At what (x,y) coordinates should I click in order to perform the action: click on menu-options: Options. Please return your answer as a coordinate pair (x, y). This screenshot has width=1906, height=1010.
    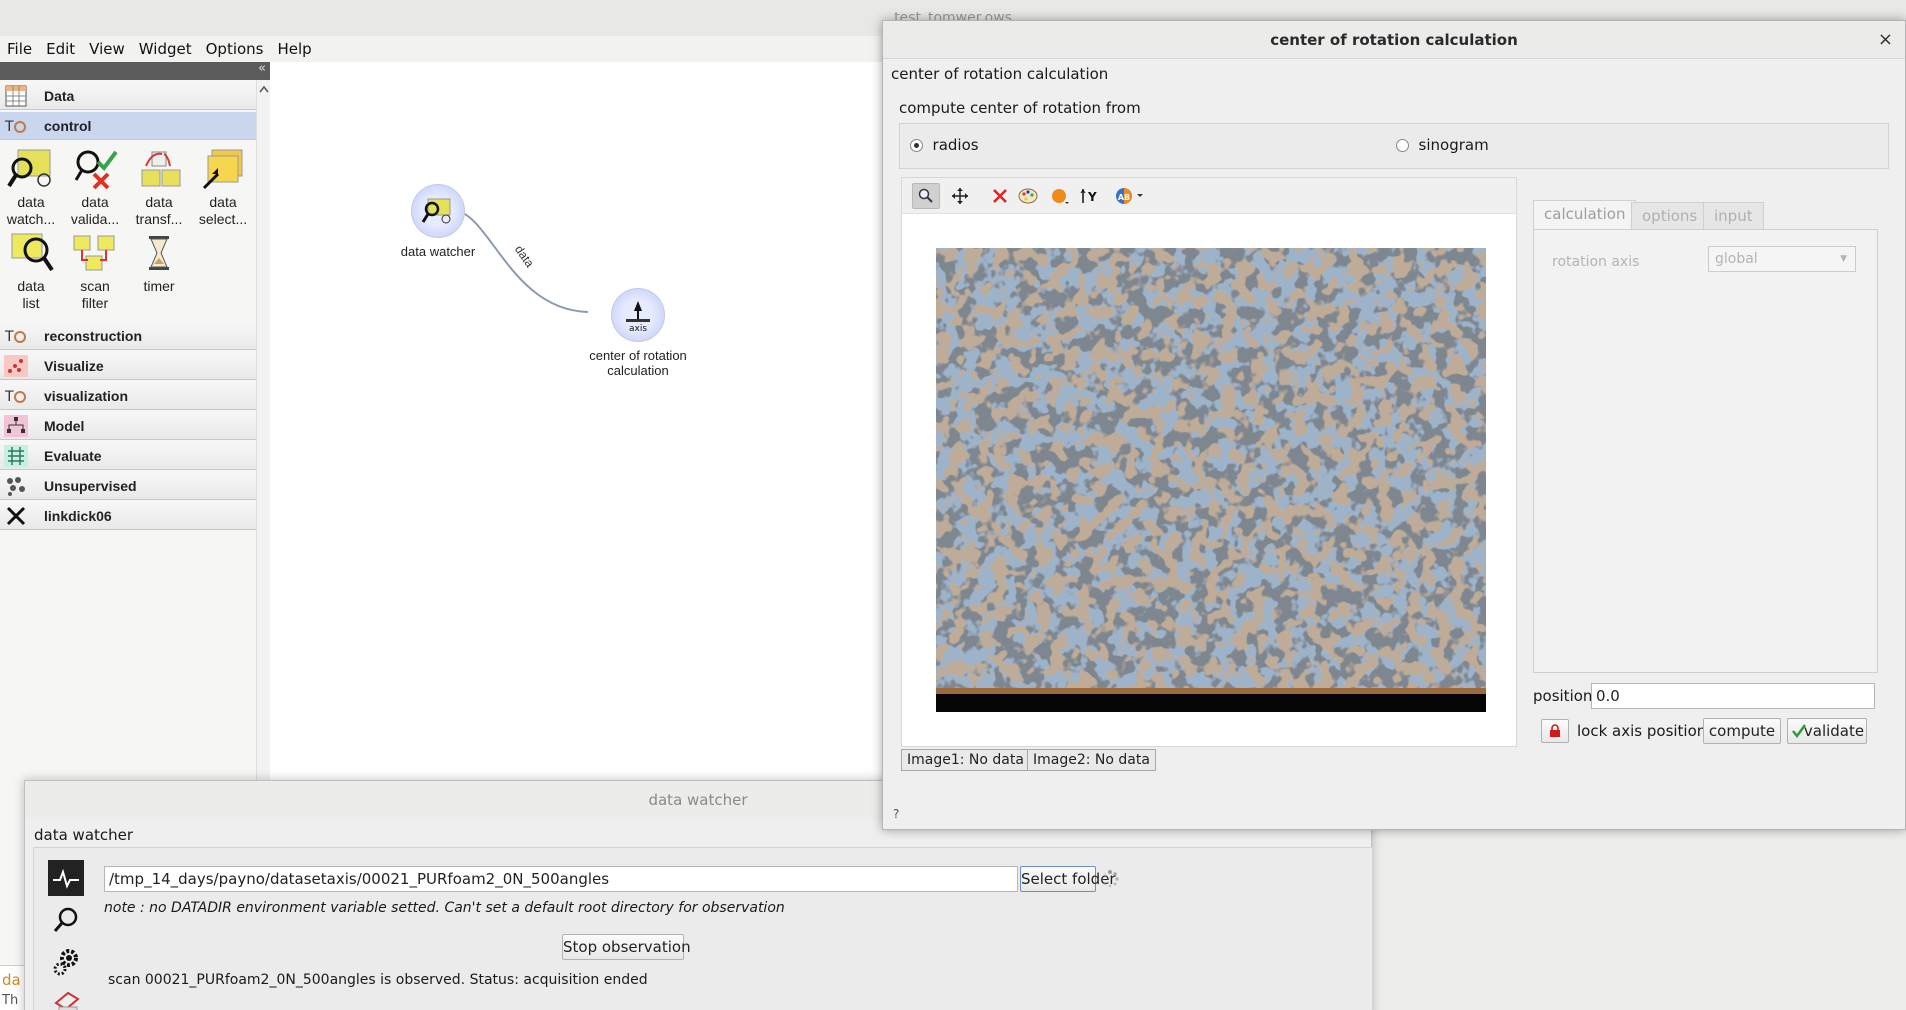
    Looking at the image, I should click on (235, 49).